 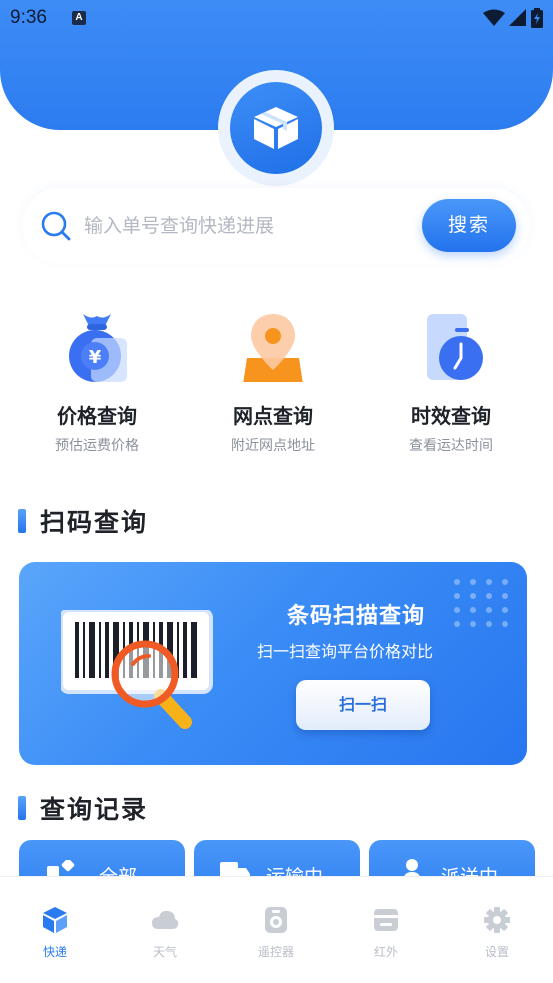 I want to click on records-section-heading: 查询记录, so click(x=83, y=808).